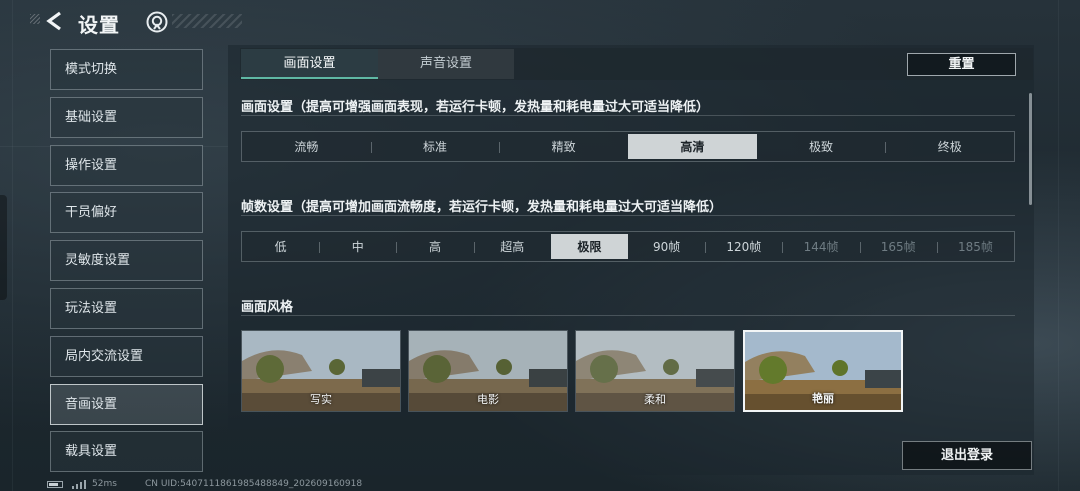  Describe the element at coordinates (126, 404) in the screenshot. I see `sidebar-item-audio-video: 音画设置` at that location.